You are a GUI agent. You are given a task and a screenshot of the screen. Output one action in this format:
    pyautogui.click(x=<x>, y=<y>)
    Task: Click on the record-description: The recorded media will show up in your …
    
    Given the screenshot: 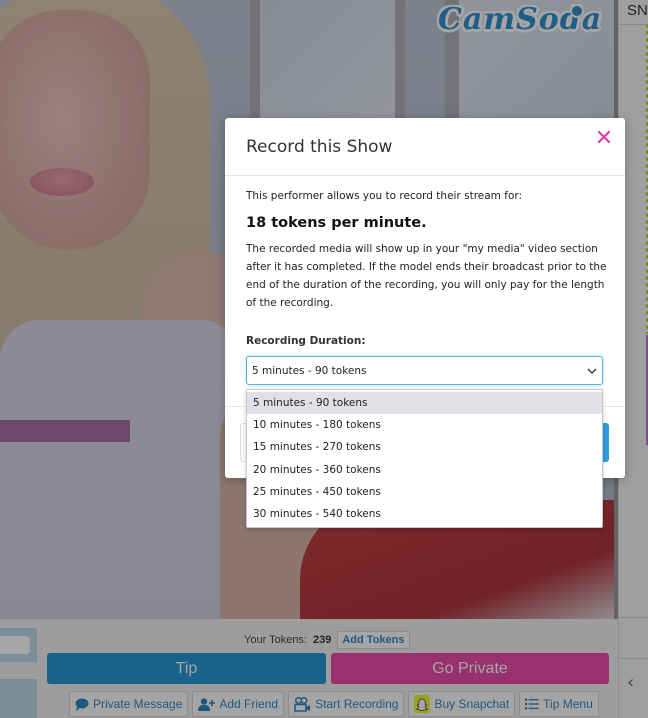 What is the action you would take?
    pyautogui.click(x=426, y=276)
    